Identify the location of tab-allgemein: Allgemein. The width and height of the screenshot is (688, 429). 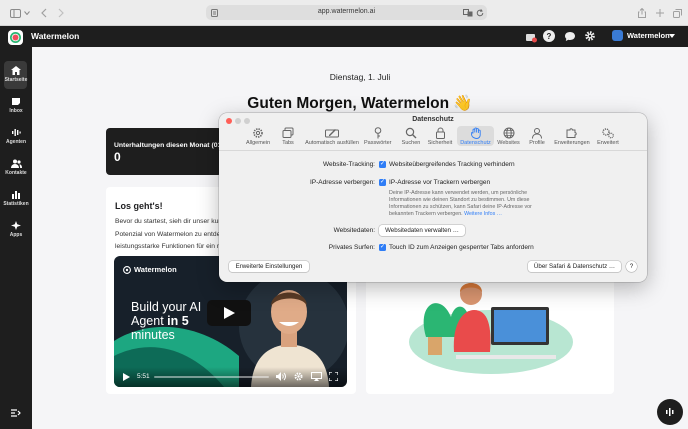
(258, 136).